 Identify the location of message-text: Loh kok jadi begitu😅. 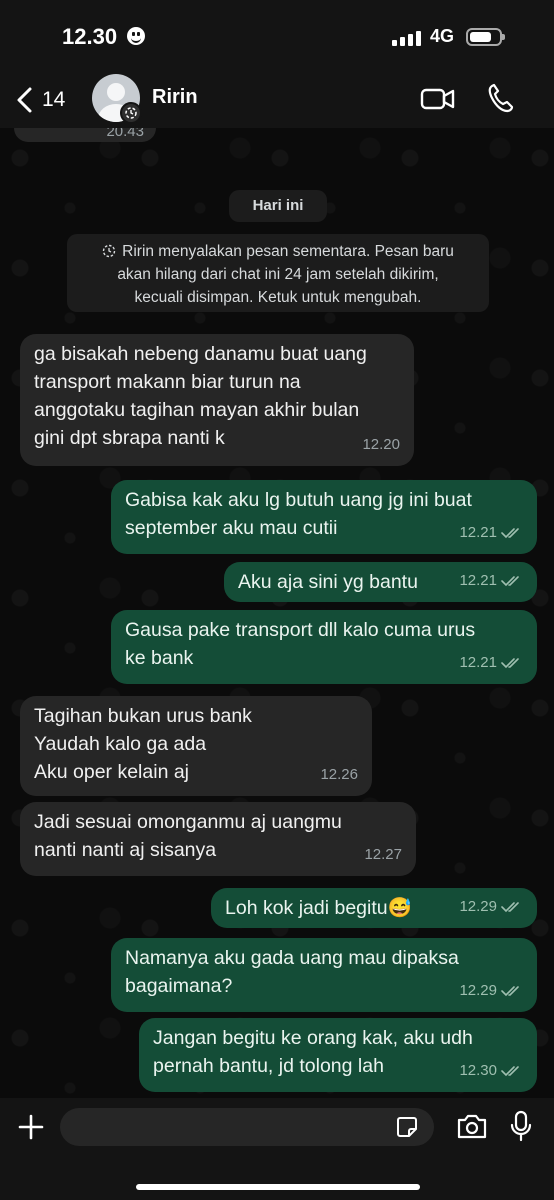
(318, 908).